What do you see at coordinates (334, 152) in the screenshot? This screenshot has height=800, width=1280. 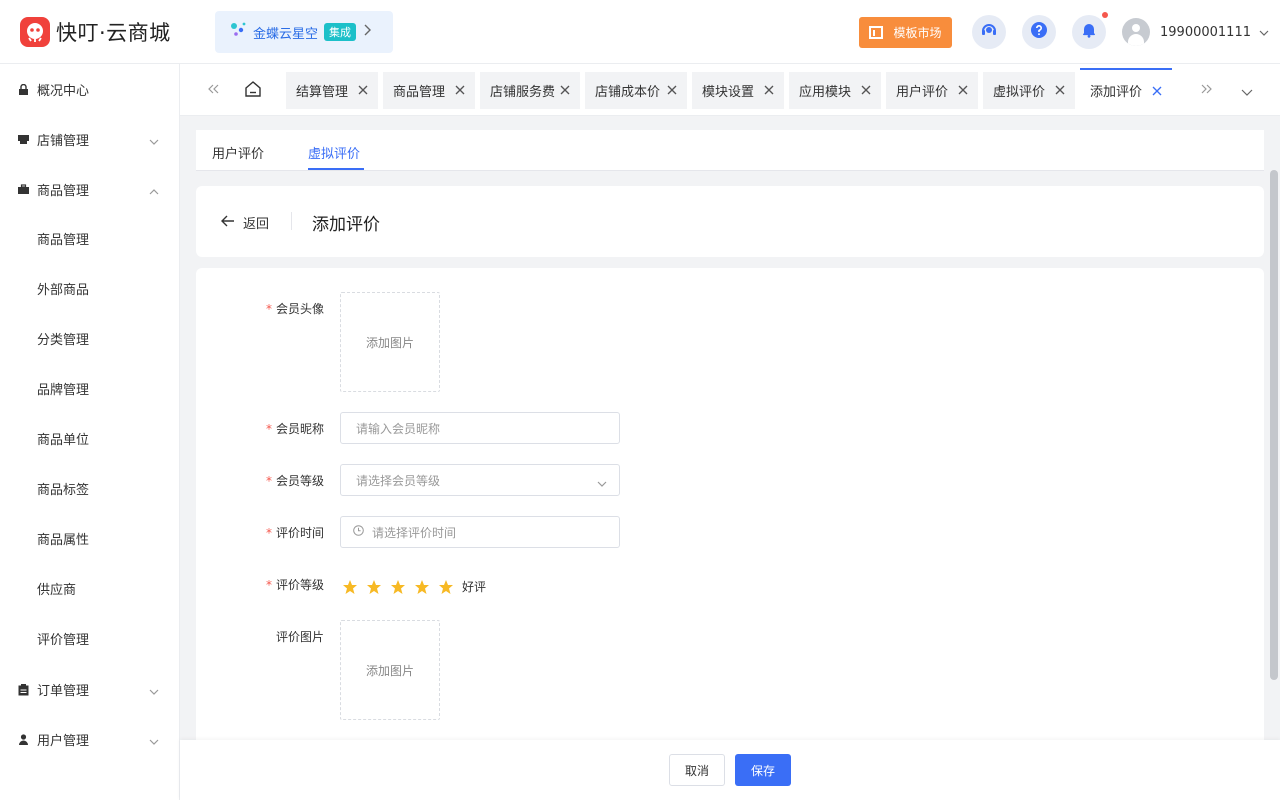 I see `subtab-virtual-review: 虚拟评价` at bounding box center [334, 152].